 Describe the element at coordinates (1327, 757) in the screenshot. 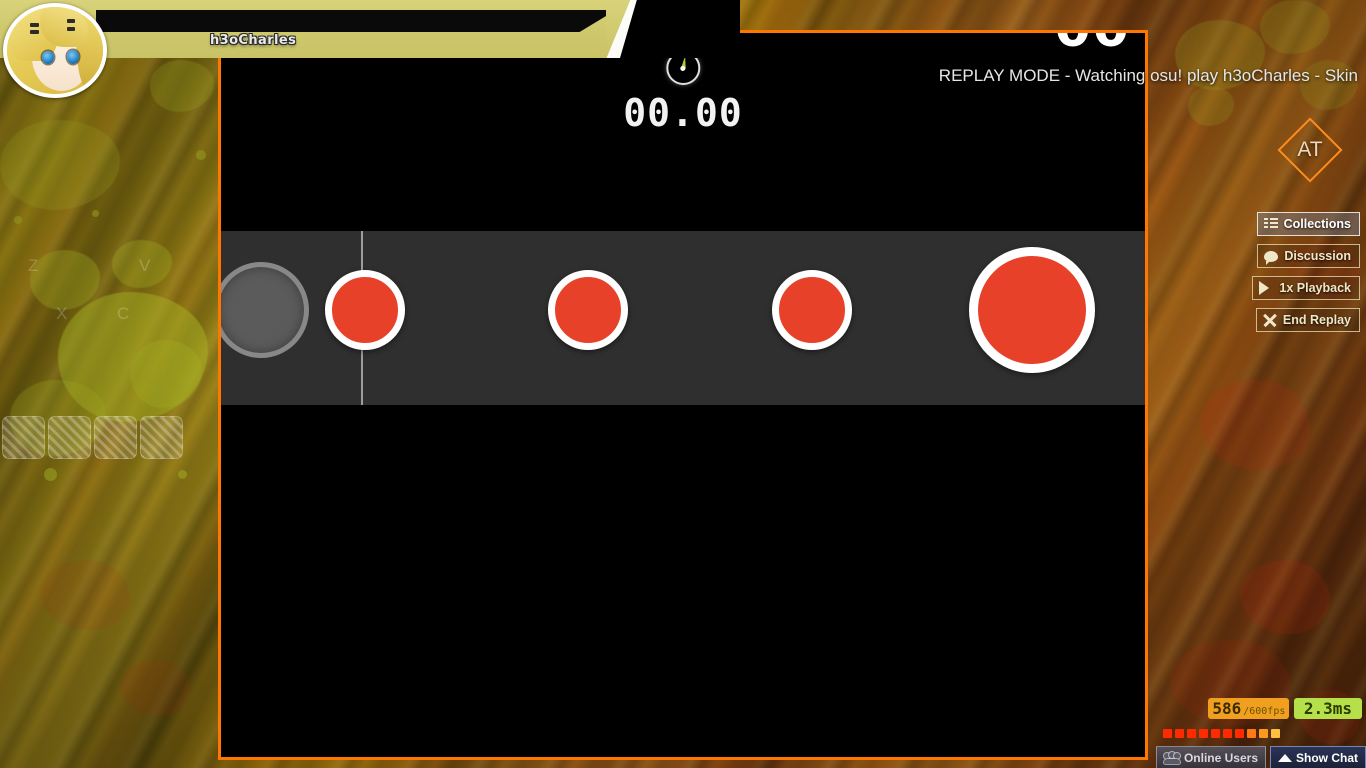

I see `show-chat-label: Show Chat` at that location.